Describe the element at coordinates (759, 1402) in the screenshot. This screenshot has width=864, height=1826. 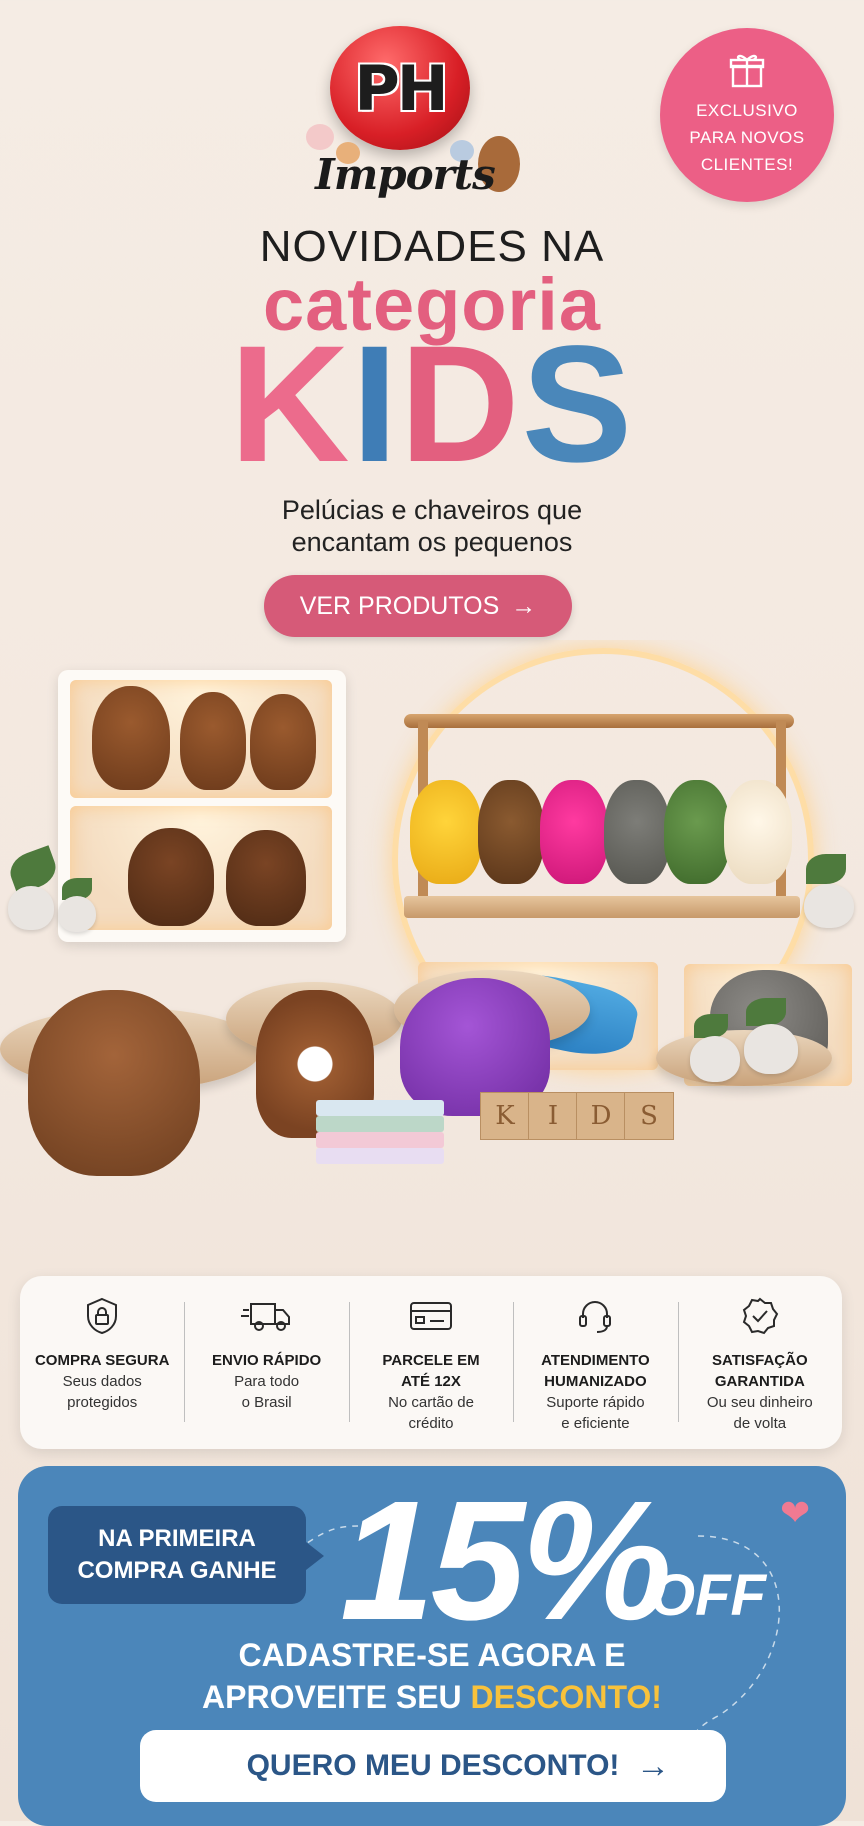
I see `benefit-desc: Ou seu dinheiro` at that location.